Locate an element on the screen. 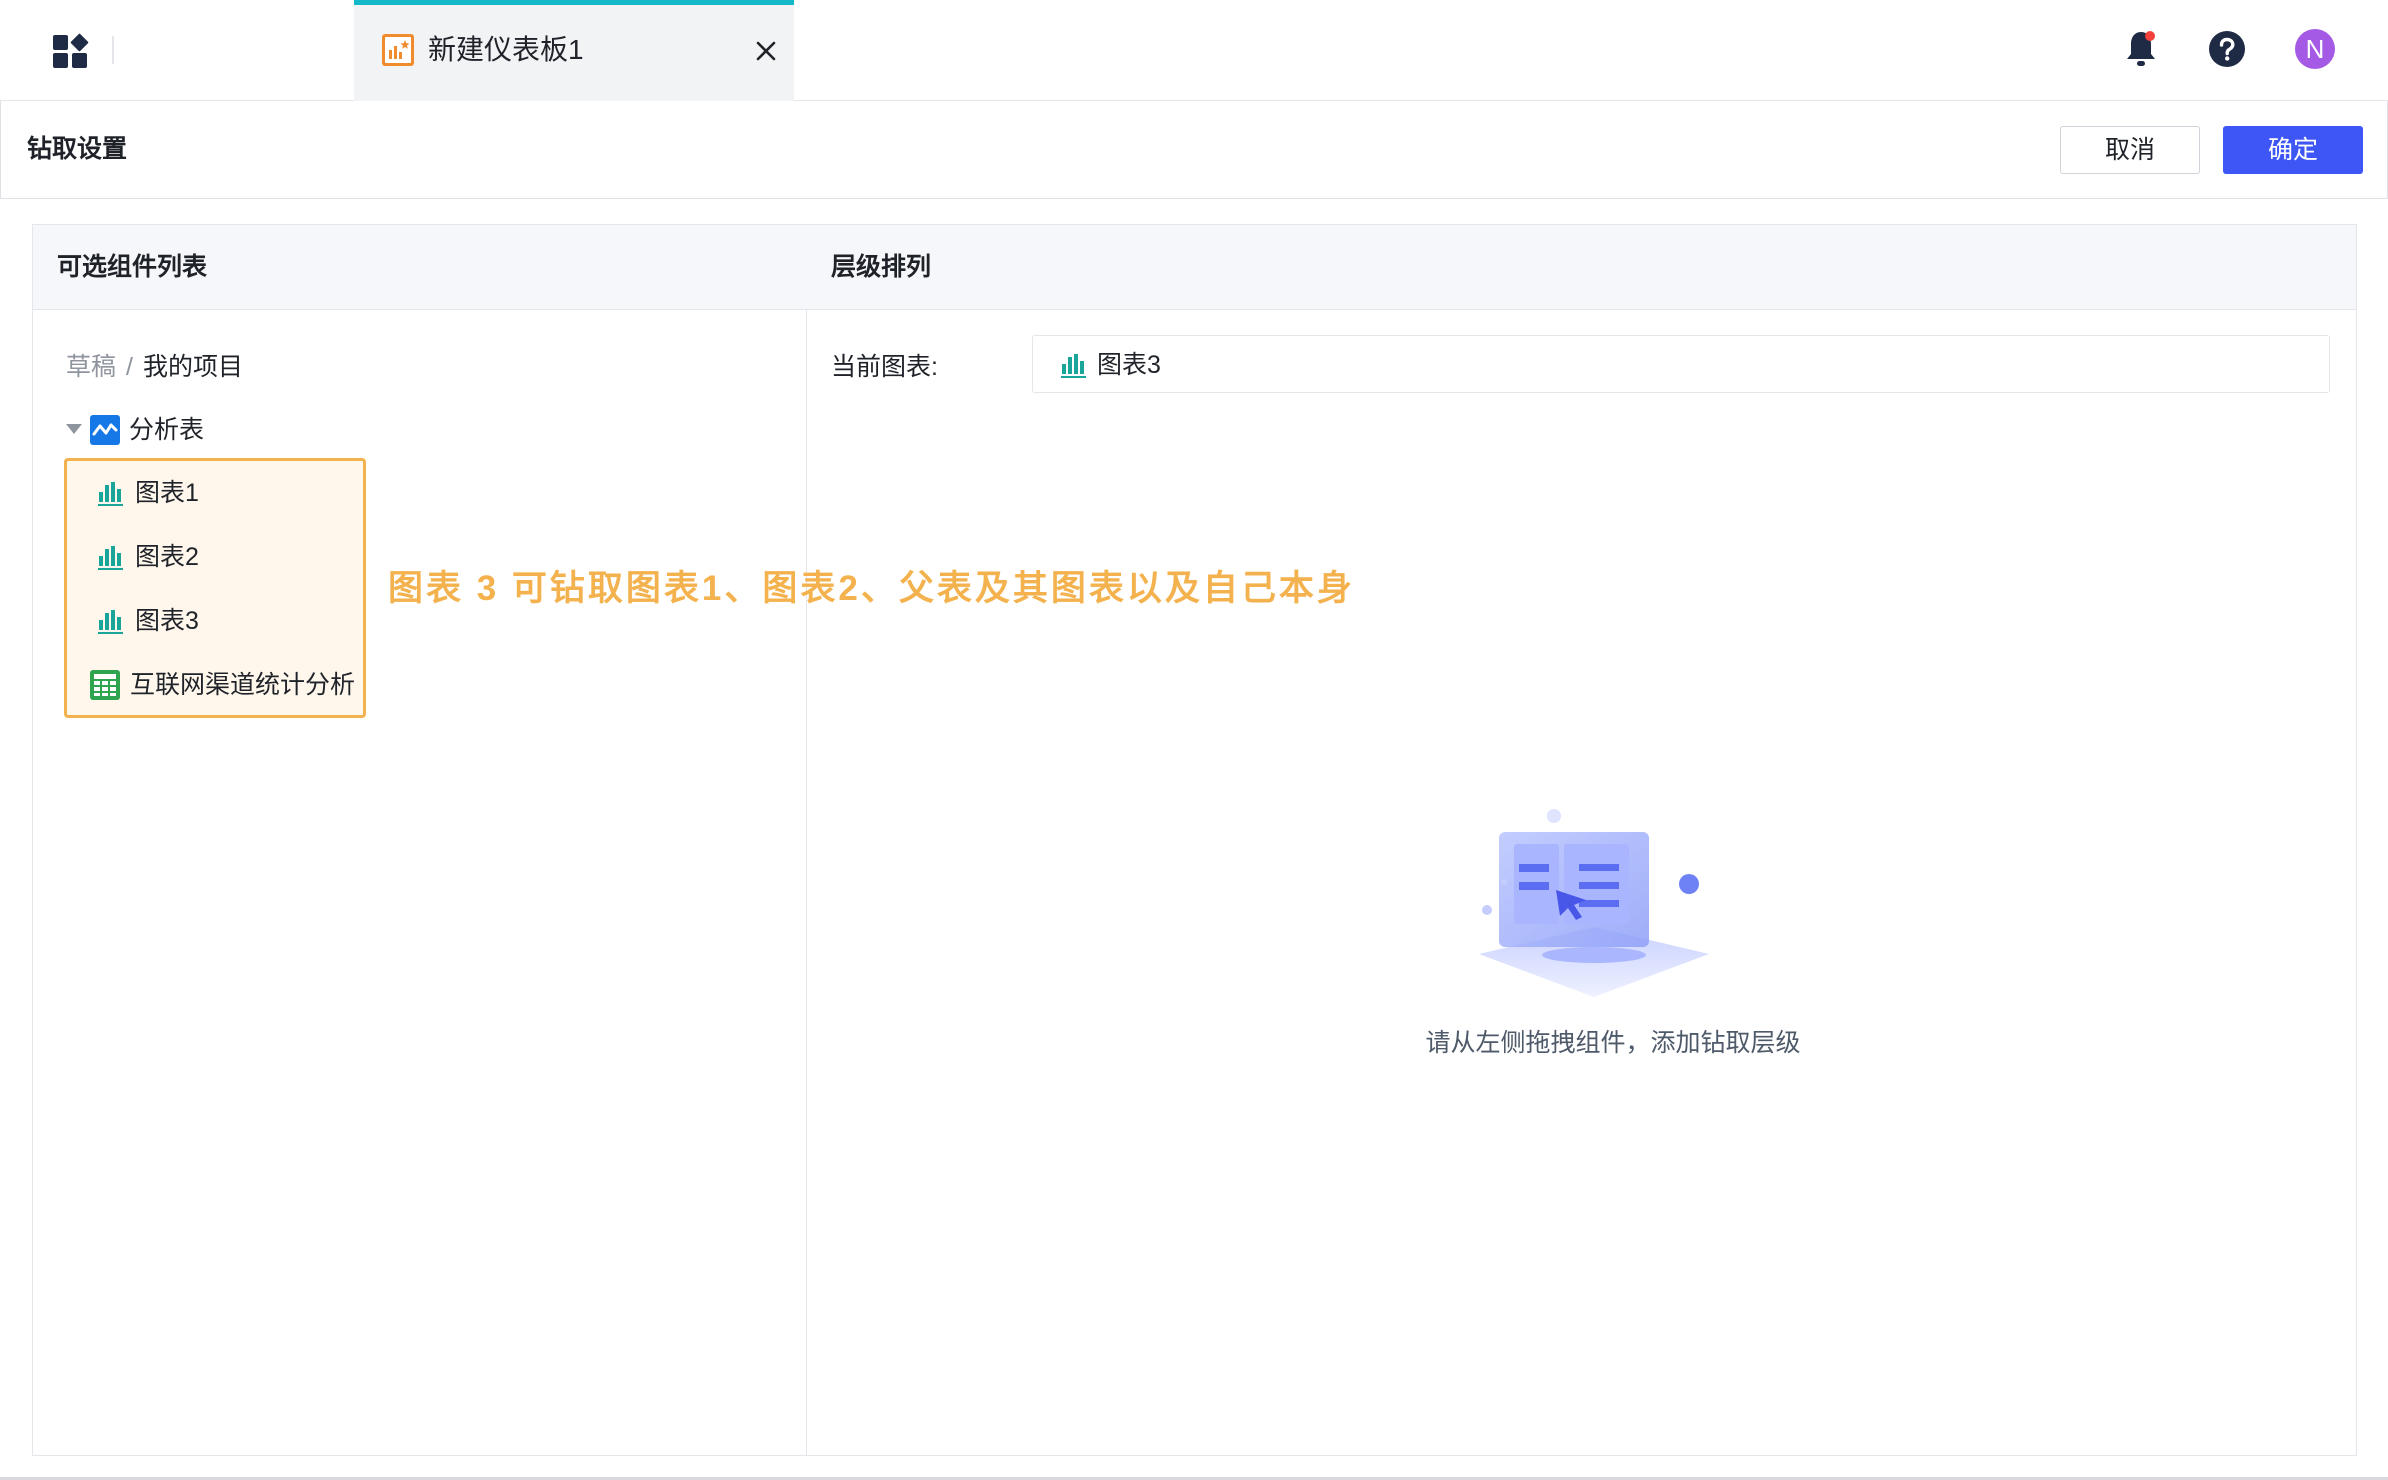 The image size is (2388, 1480). empty-state-illustration is located at coordinates (1594, 903).